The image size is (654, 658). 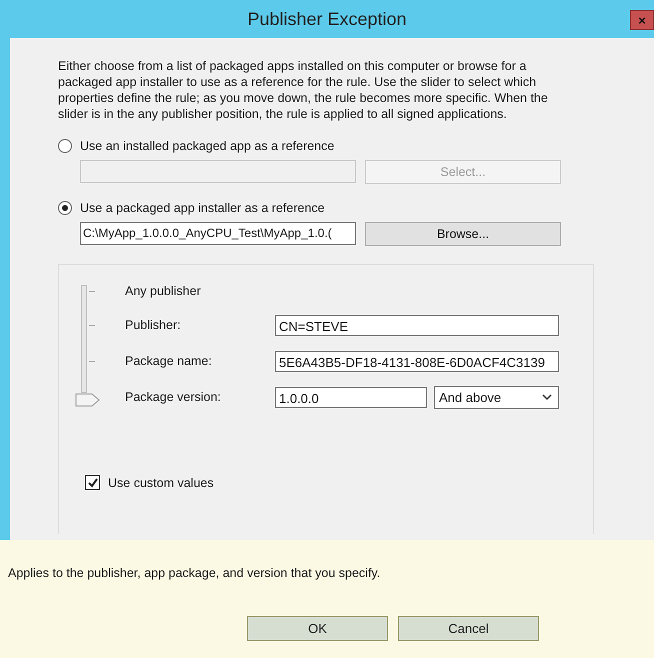 What do you see at coordinates (417, 325) in the screenshot?
I see `text-field: CN=STEVE` at bounding box center [417, 325].